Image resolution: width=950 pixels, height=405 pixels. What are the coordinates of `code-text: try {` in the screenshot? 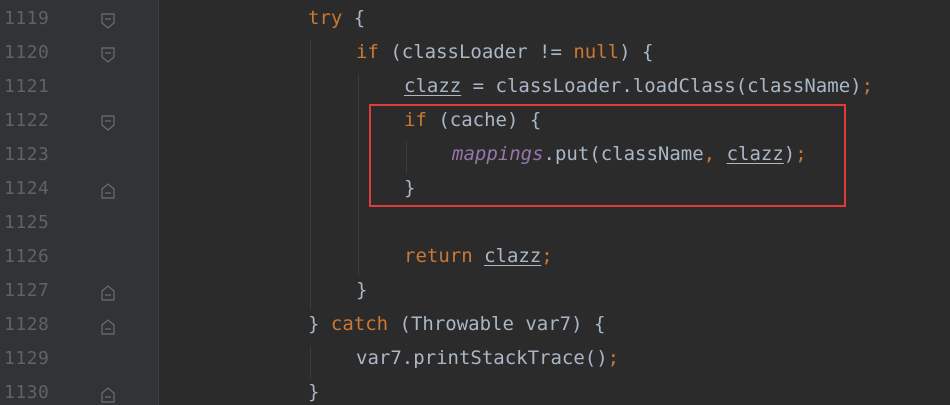 It's located at (336, 18).